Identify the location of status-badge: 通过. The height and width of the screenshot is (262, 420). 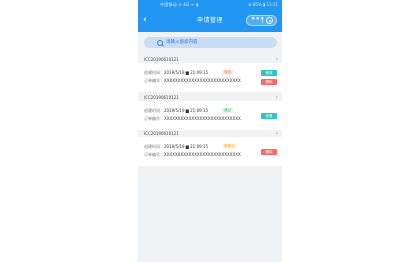
(227, 110).